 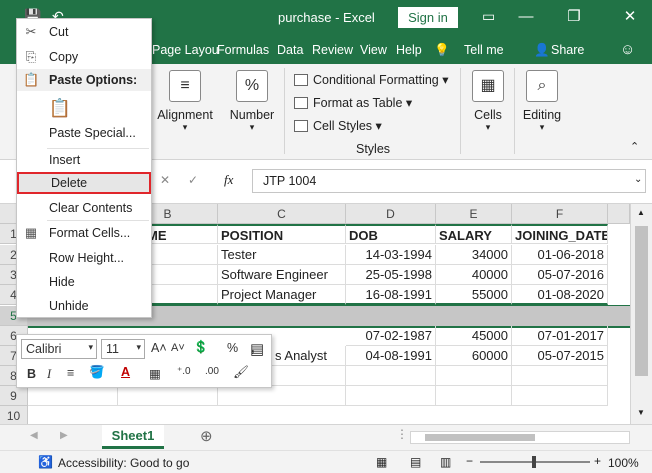 I want to click on table-cell: 01-08-2020, so click(x=560, y=295).